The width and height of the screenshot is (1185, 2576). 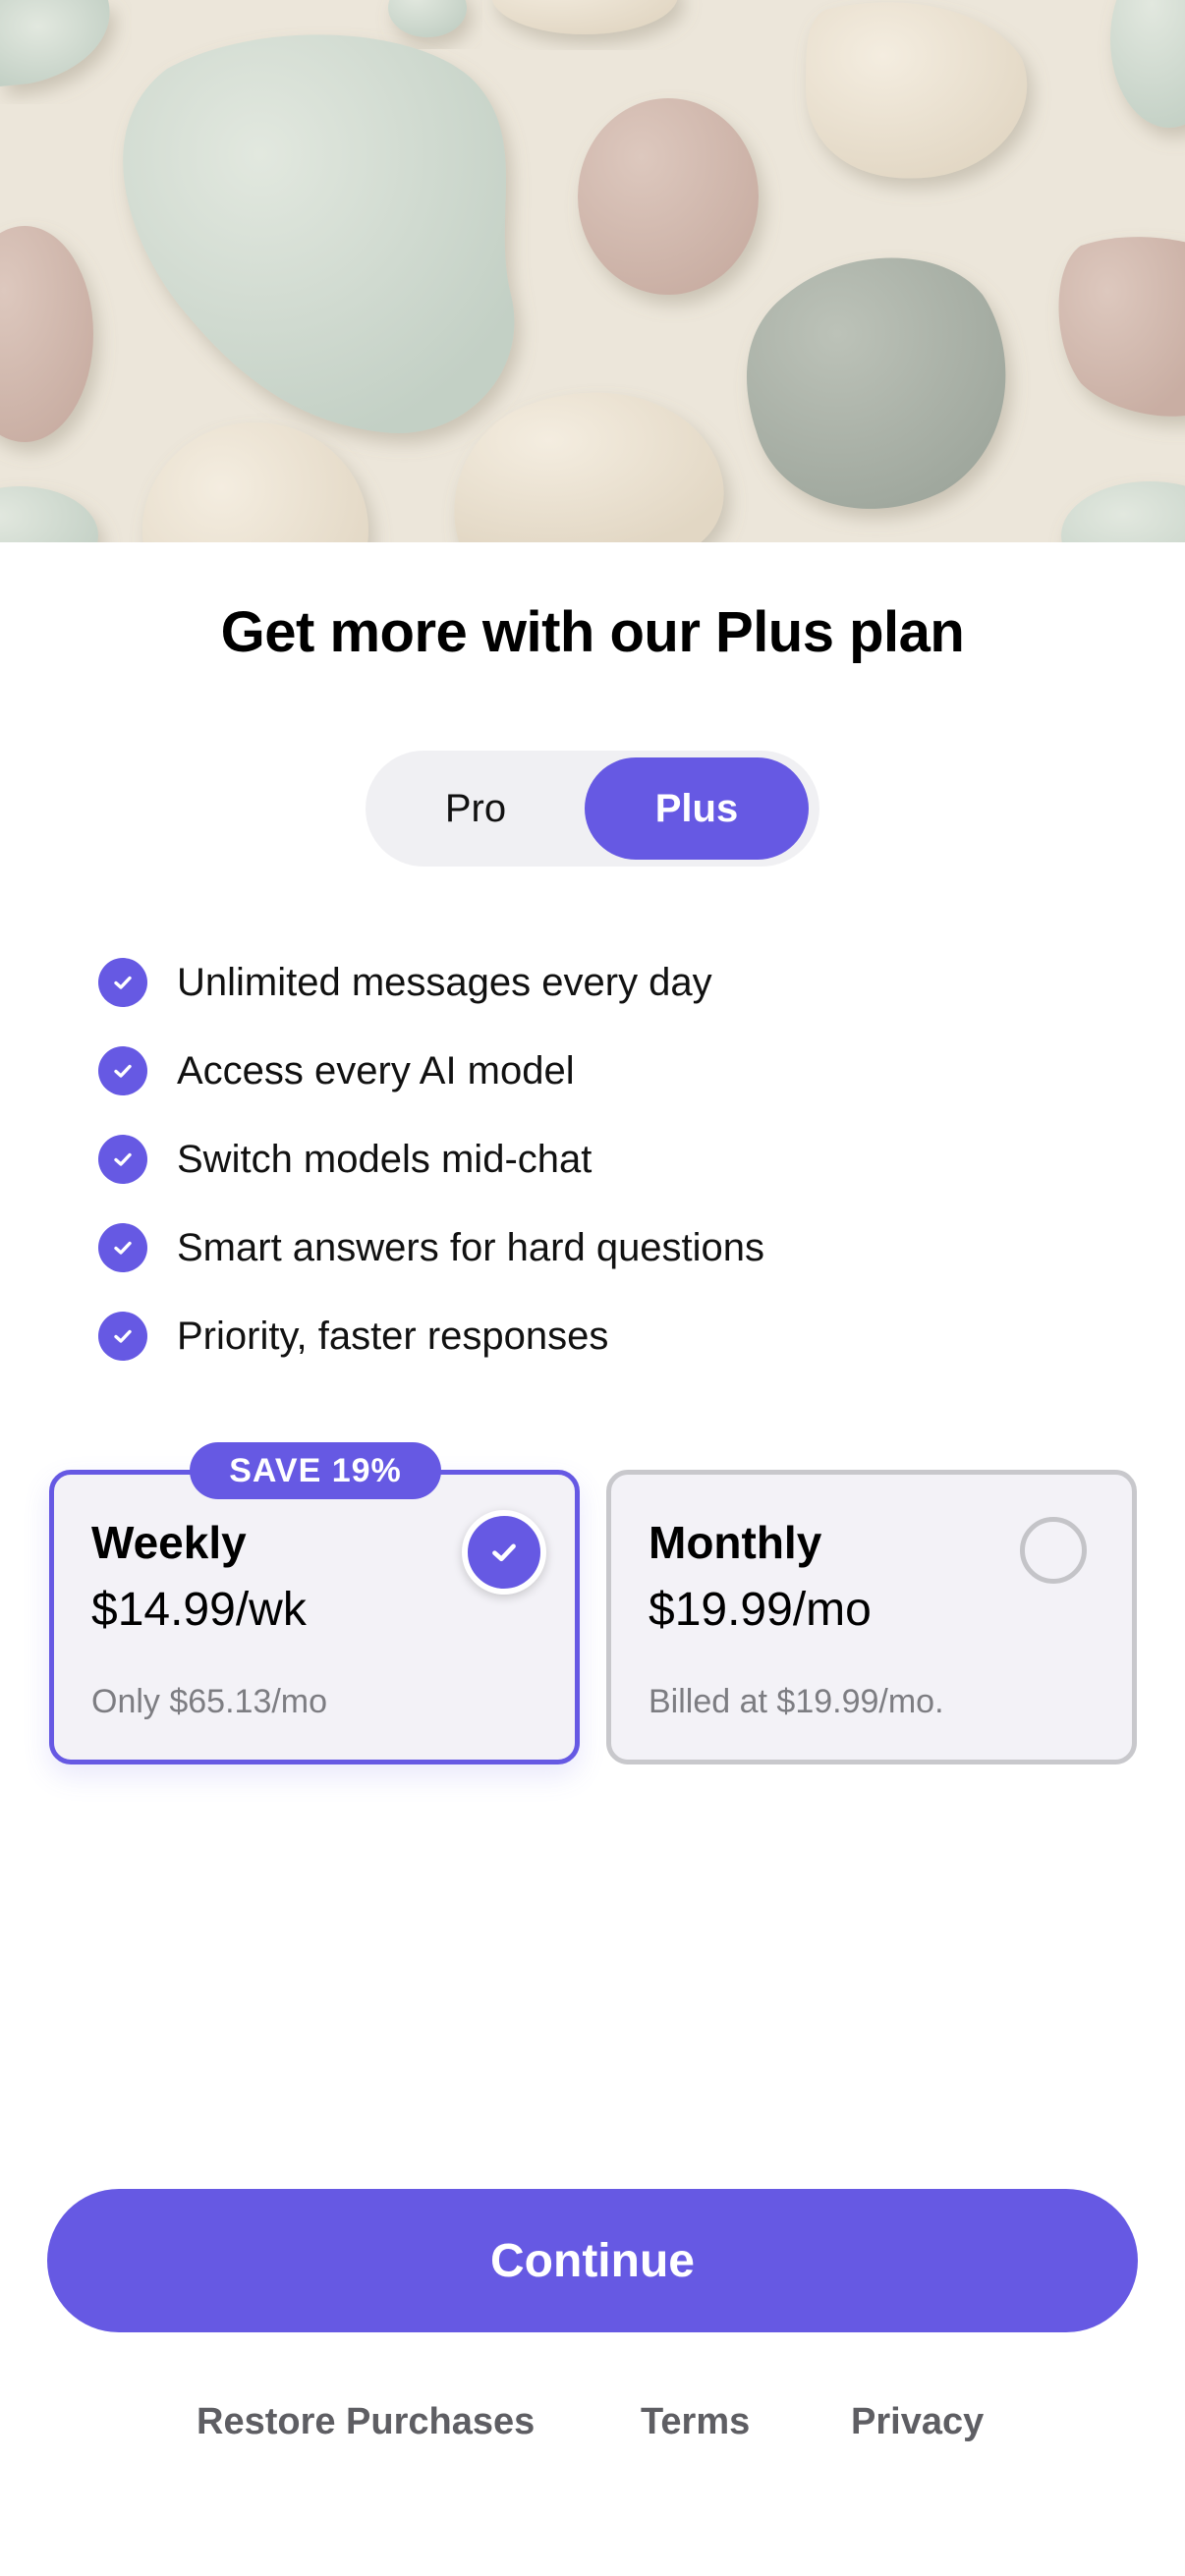 I want to click on feature-item: Smart answers for hard questions, so click(x=590, y=1248).